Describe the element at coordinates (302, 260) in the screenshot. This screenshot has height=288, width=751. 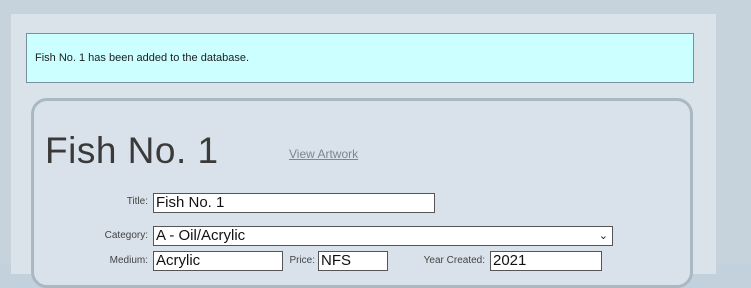
I see `price-label: Price:` at that location.